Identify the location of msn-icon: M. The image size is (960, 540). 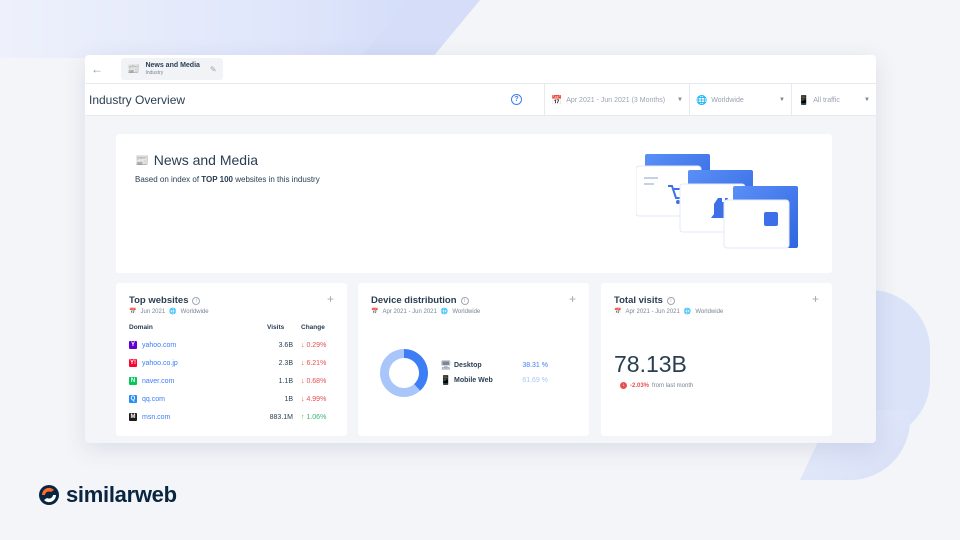
(133, 417).